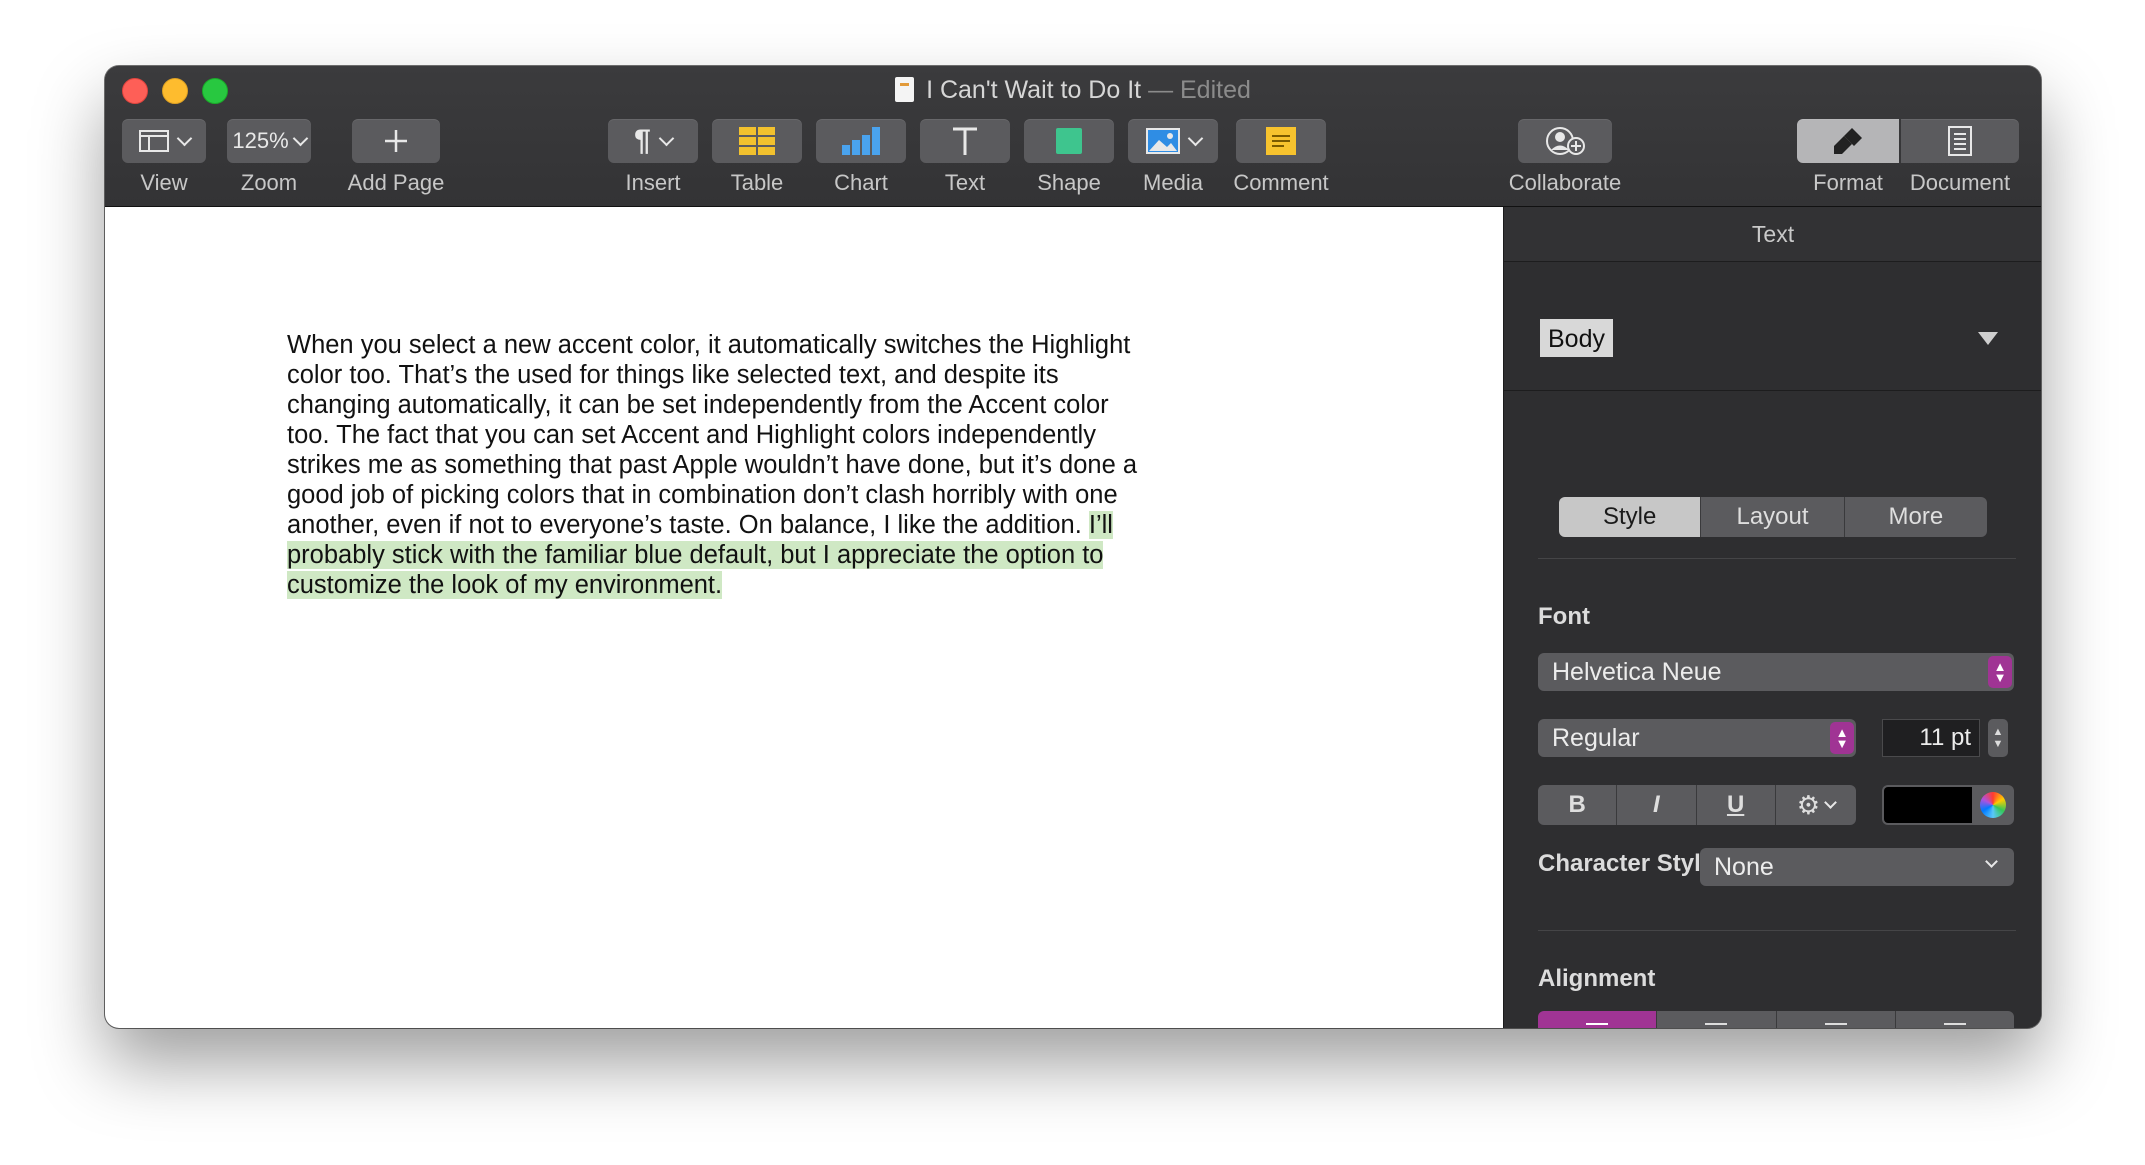  I want to click on table-label: Table, so click(757, 182).